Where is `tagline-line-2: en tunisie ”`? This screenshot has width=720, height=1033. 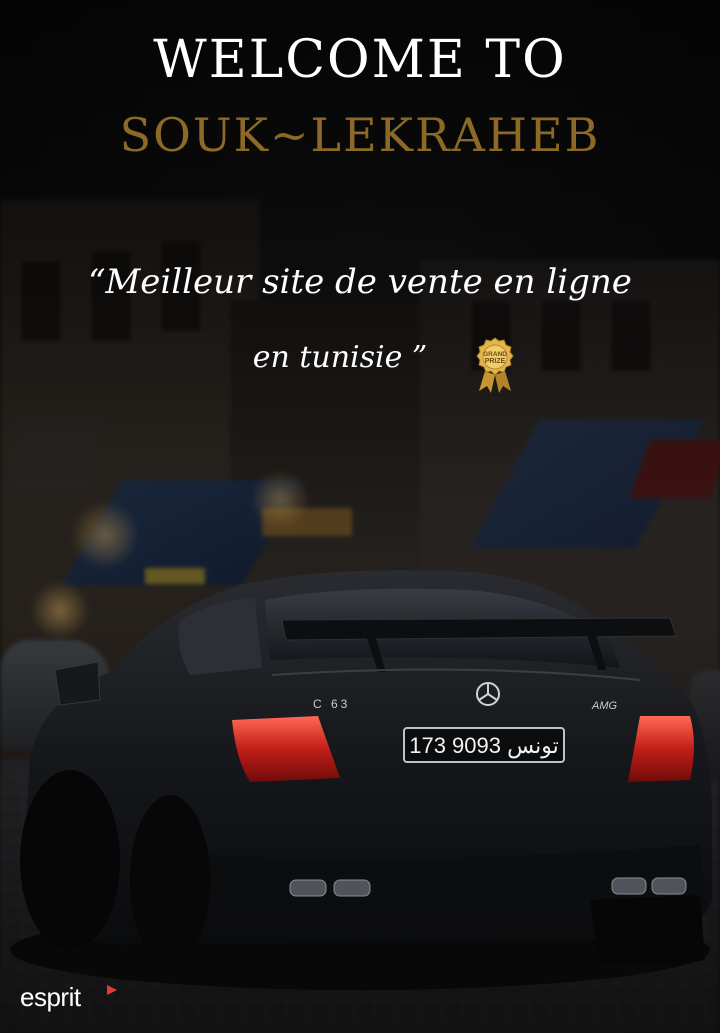
tagline-line-2: en tunisie ” is located at coordinates (340, 357).